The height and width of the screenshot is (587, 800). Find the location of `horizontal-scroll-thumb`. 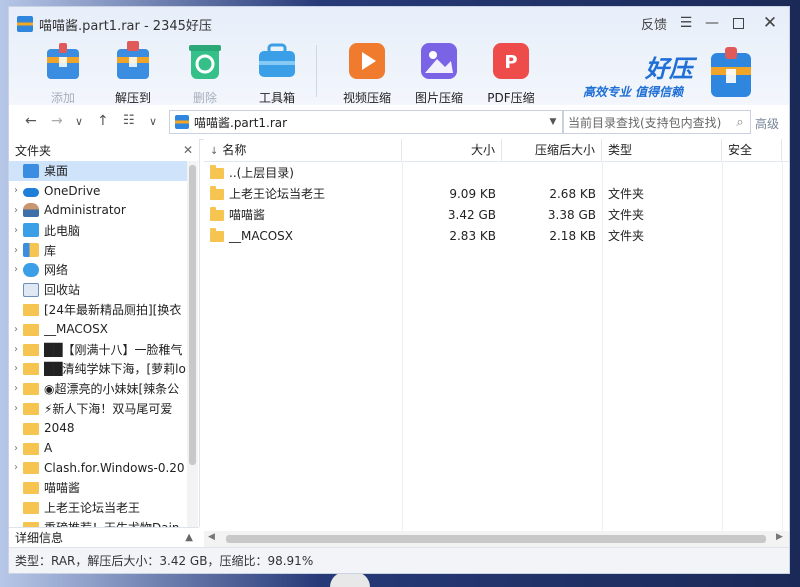

horizontal-scroll-thumb is located at coordinates (496, 539).